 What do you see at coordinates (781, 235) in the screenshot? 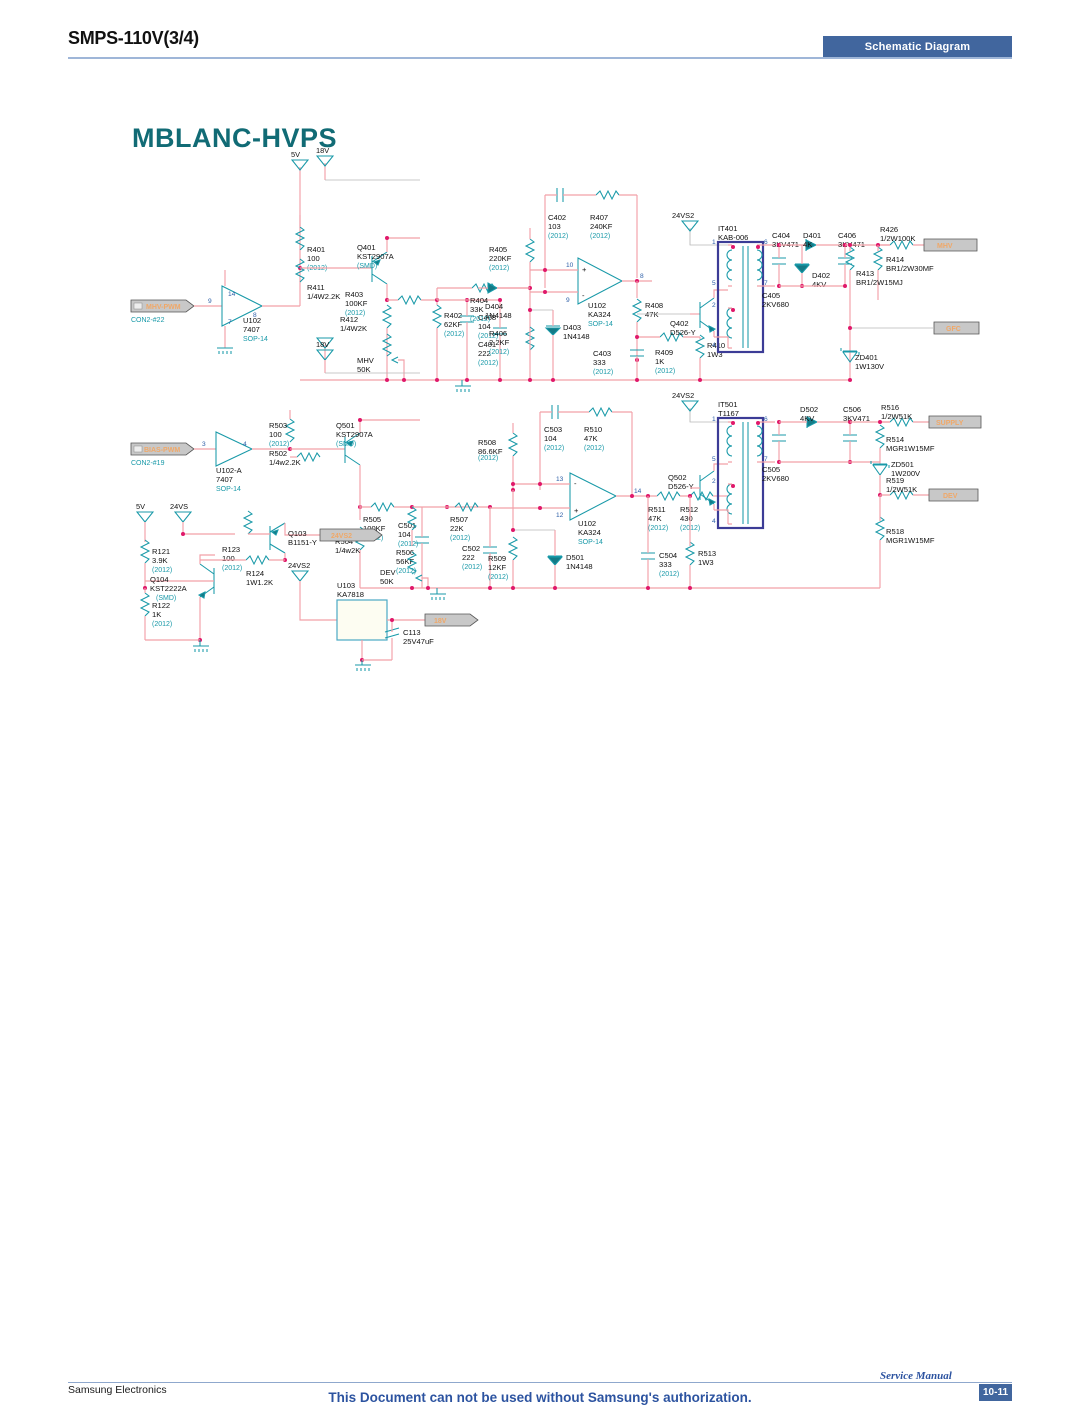
I see `c404-ref: C404` at bounding box center [781, 235].